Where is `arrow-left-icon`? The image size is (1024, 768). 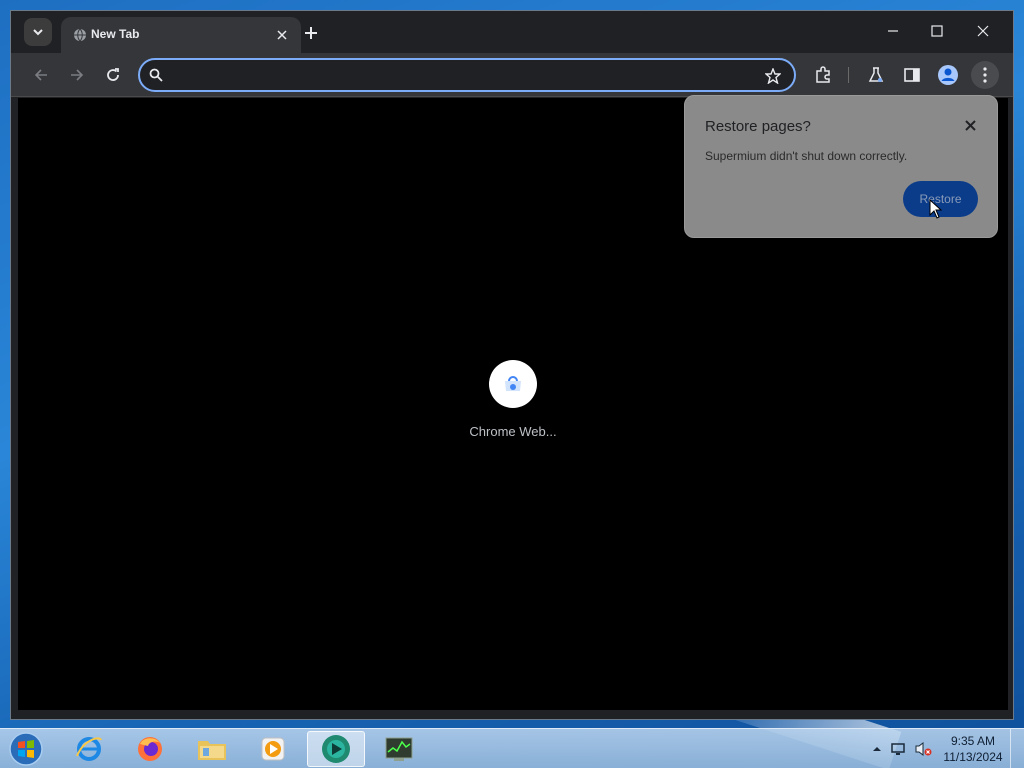 arrow-left-icon is located at coordinates (40, 75).